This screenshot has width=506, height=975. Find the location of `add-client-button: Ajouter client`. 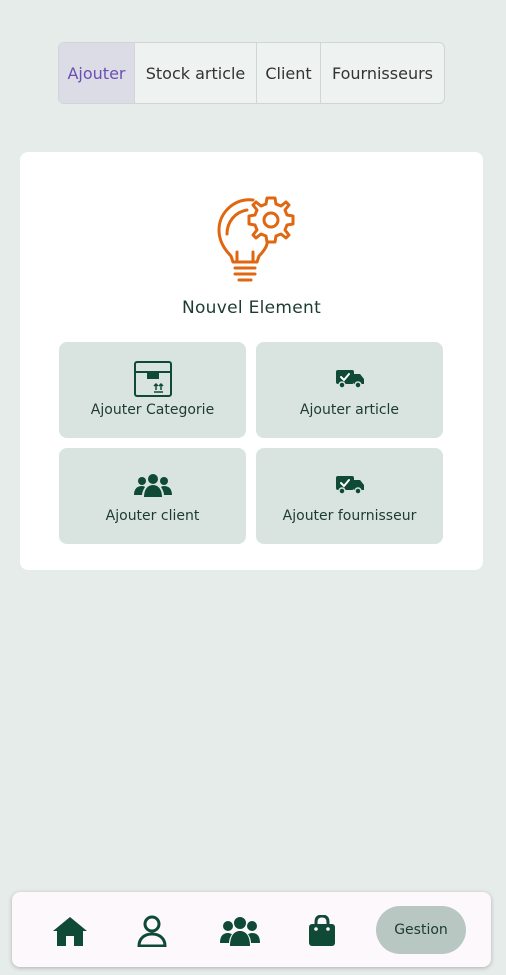

add-client-button: Ajouter client is located at coordinates (152, 496).